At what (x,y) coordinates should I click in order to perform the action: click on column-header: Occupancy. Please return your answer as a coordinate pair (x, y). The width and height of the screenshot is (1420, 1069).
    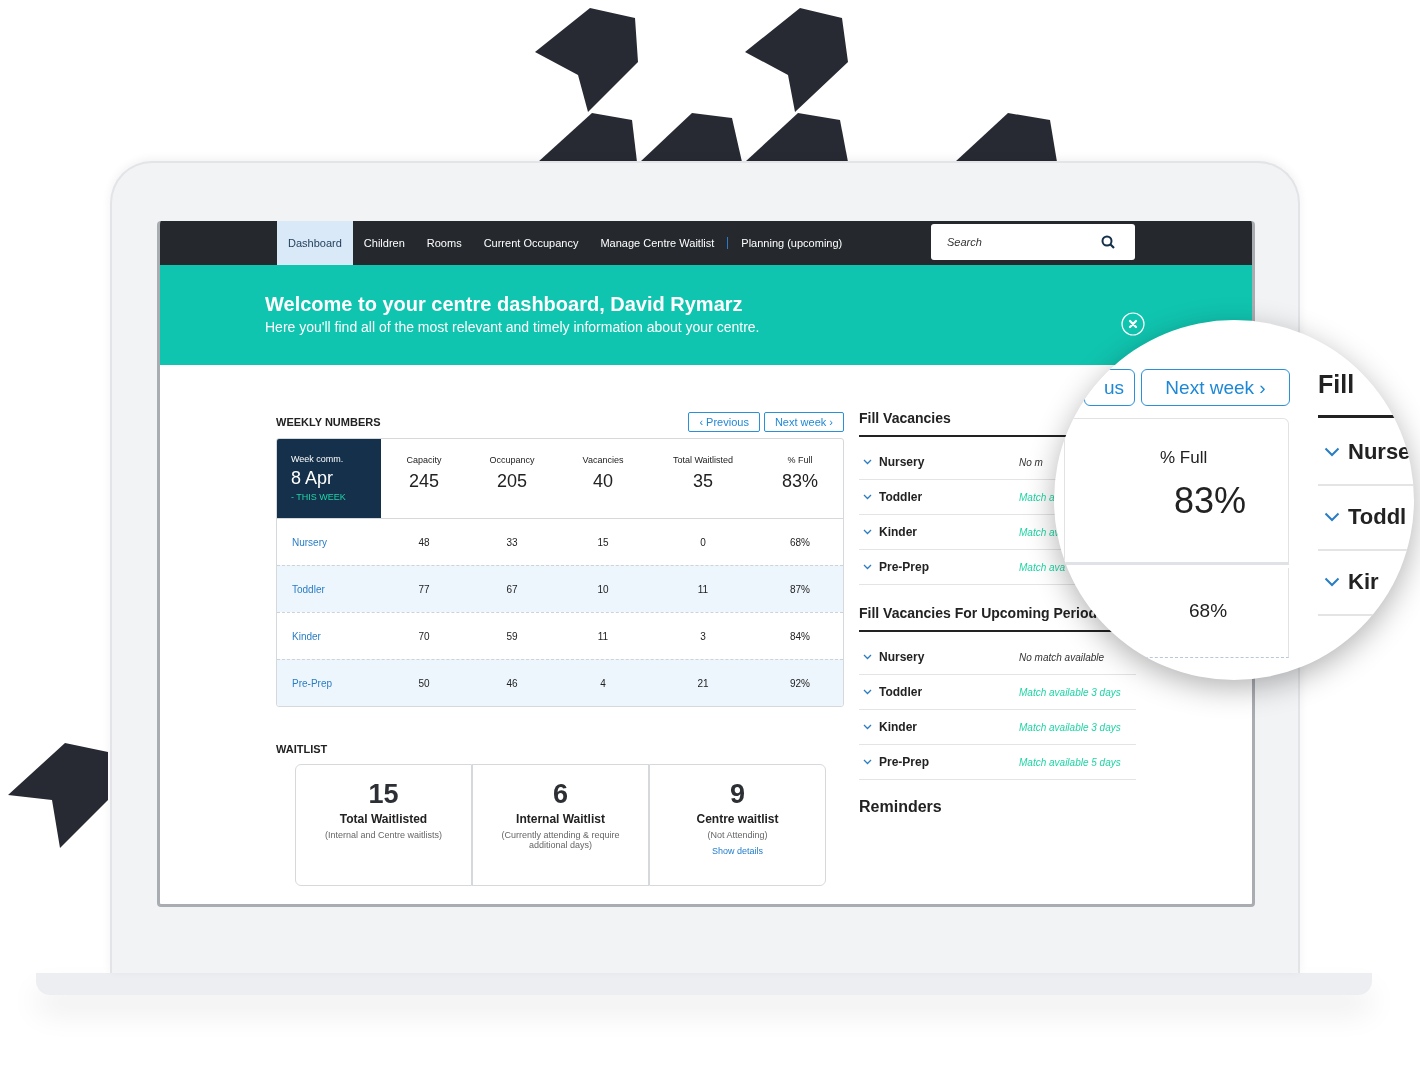
    Looking at the image, I should click on (512, 460).